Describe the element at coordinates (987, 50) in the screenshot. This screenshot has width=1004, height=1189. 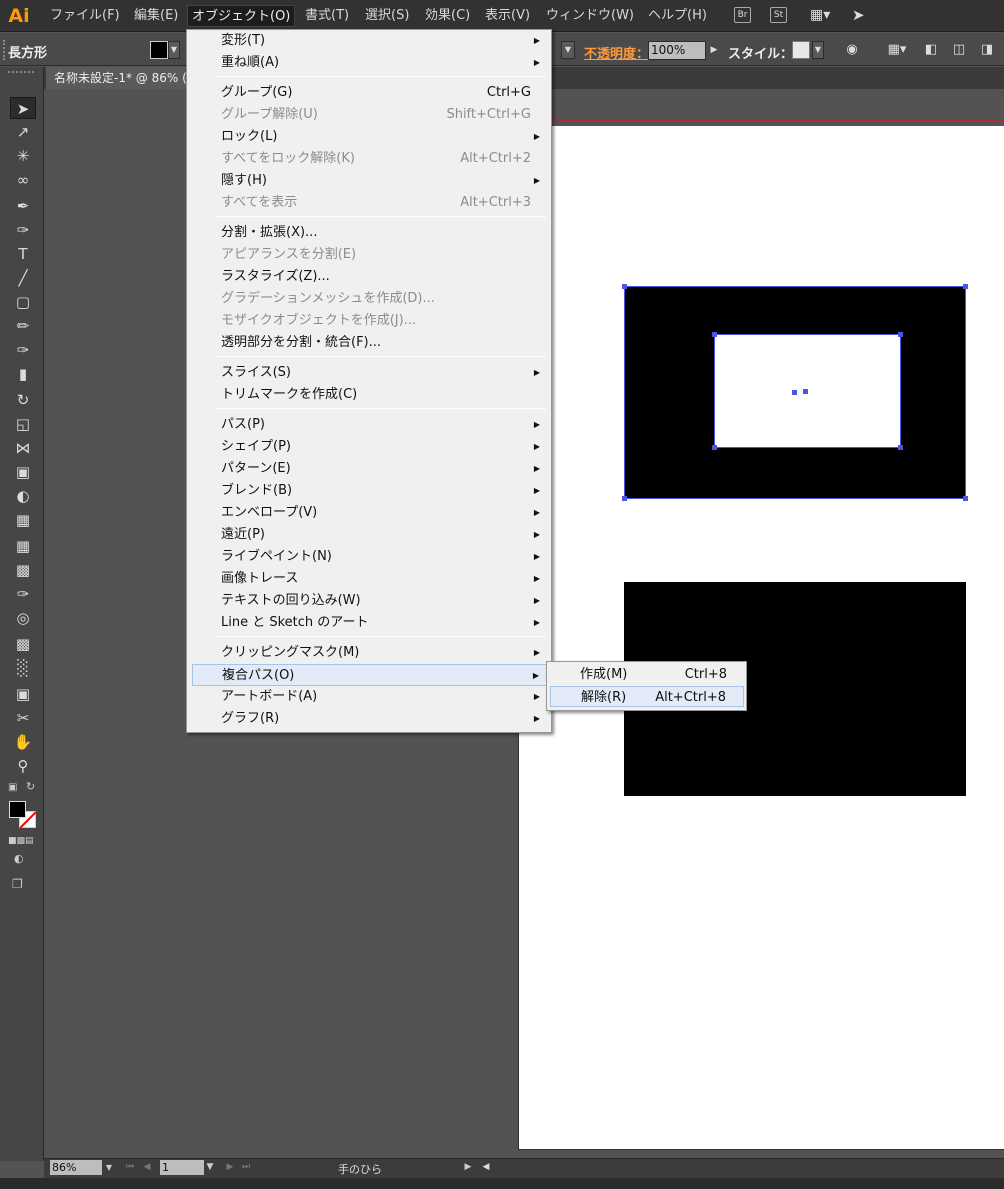
I see `align-right-icon: ◨` at that location.